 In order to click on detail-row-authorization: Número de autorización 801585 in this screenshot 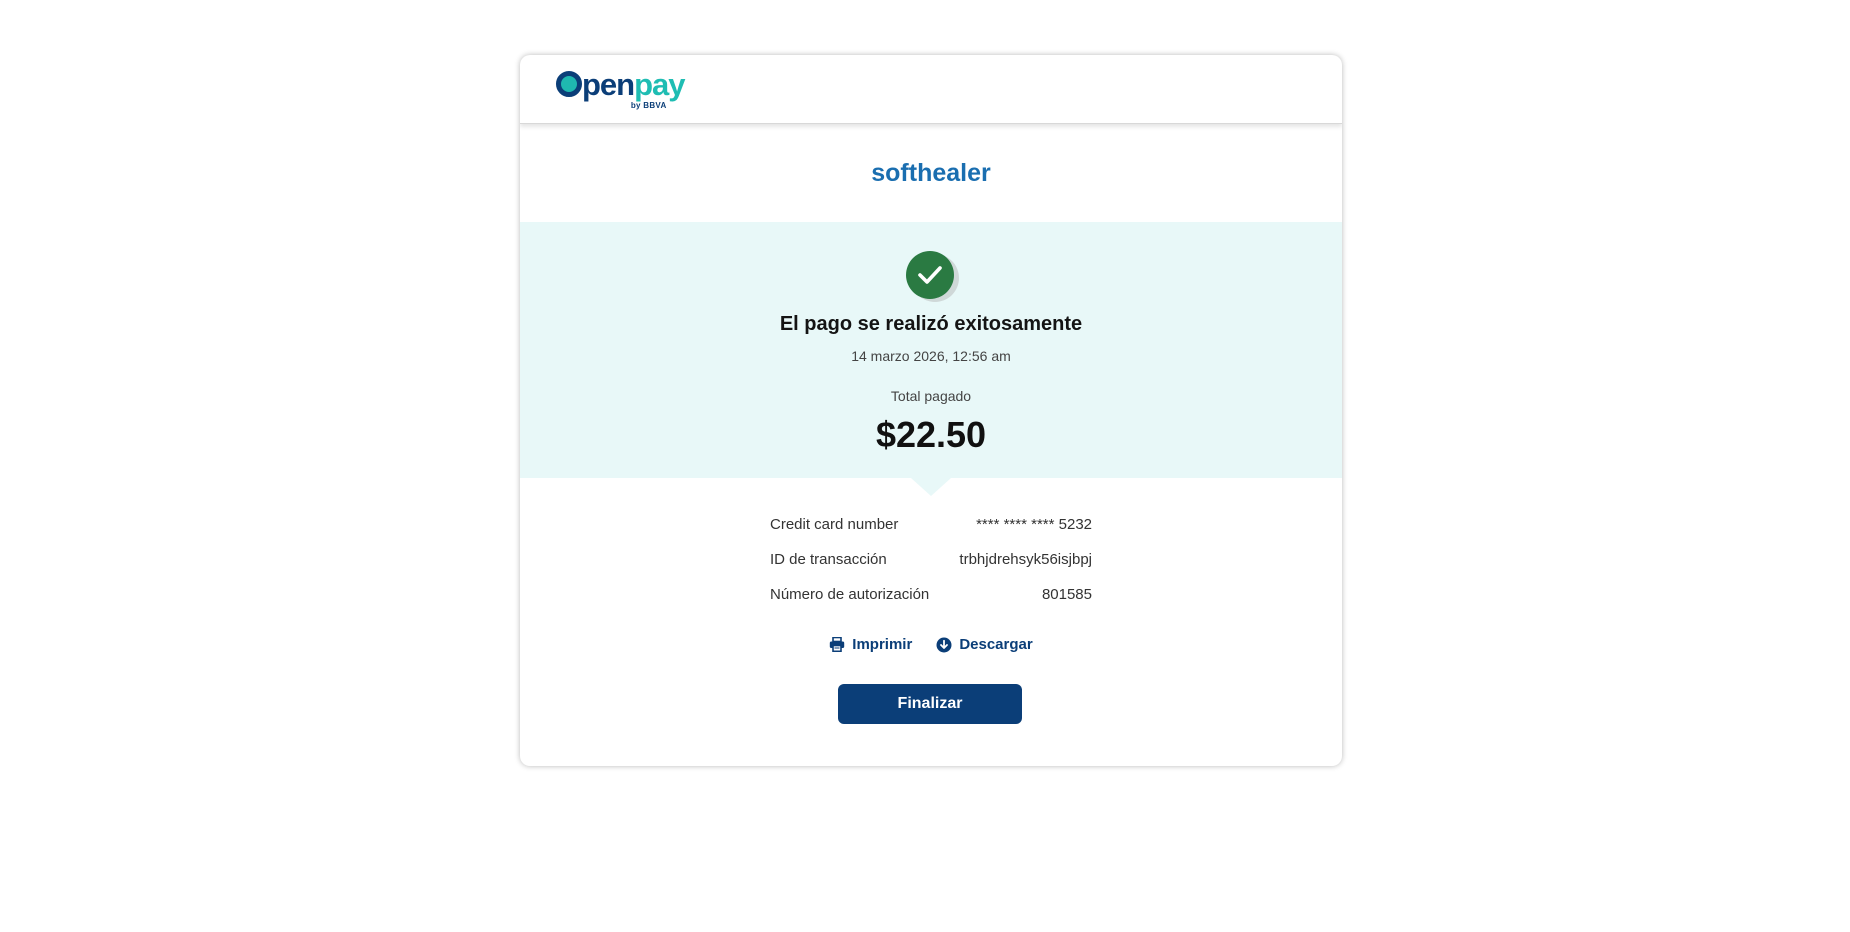, I will do `click(931, 603)`.